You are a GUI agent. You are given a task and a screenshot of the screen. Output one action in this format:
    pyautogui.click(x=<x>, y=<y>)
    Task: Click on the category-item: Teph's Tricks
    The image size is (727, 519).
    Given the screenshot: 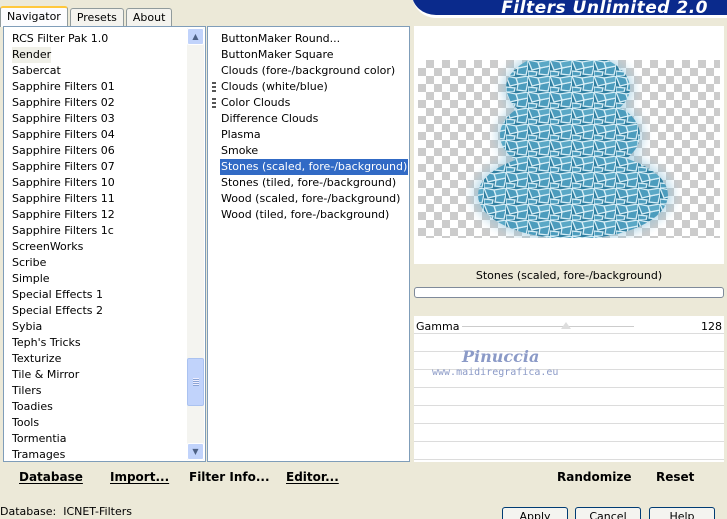 What is the action you would take?
    pyautogui.click(x=46, y=343)
    